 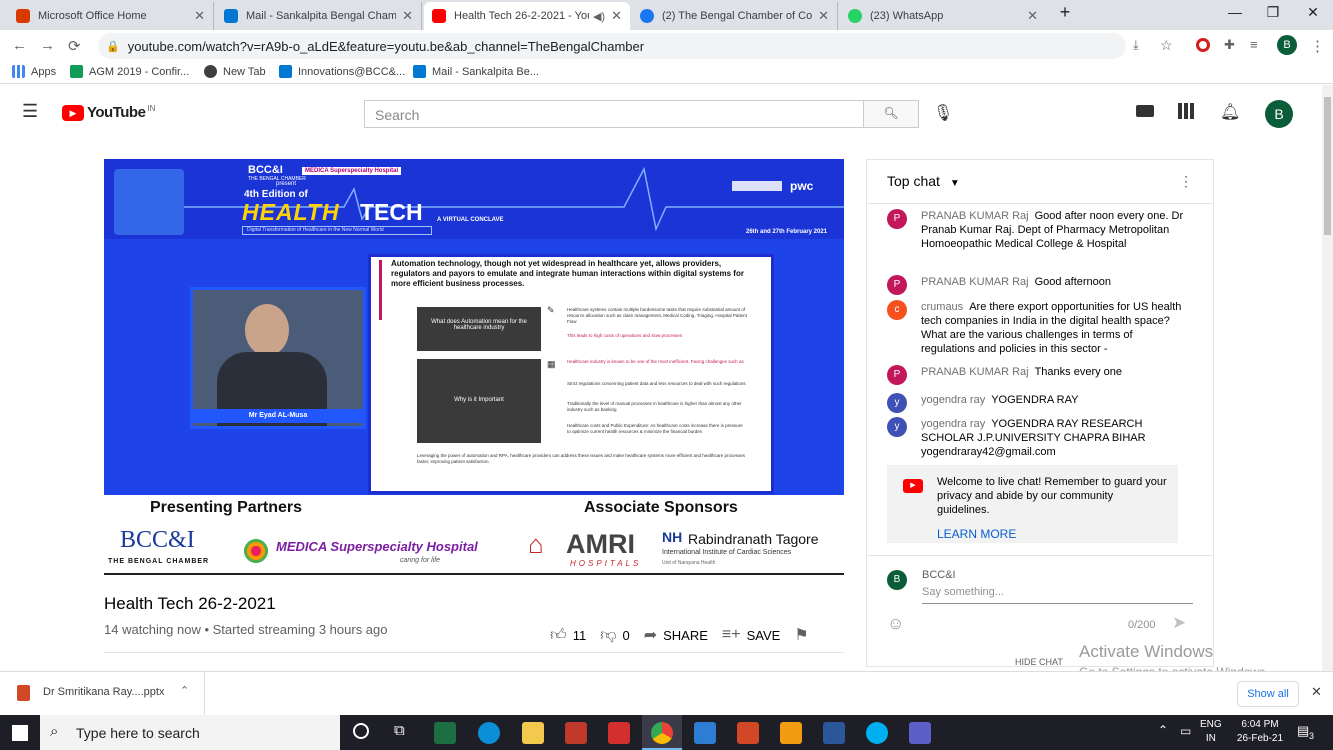 What do you see at coordinates (1235, 12) in the screenshot?
I see `minimize-button: —` at bounding box center [1235, 12].